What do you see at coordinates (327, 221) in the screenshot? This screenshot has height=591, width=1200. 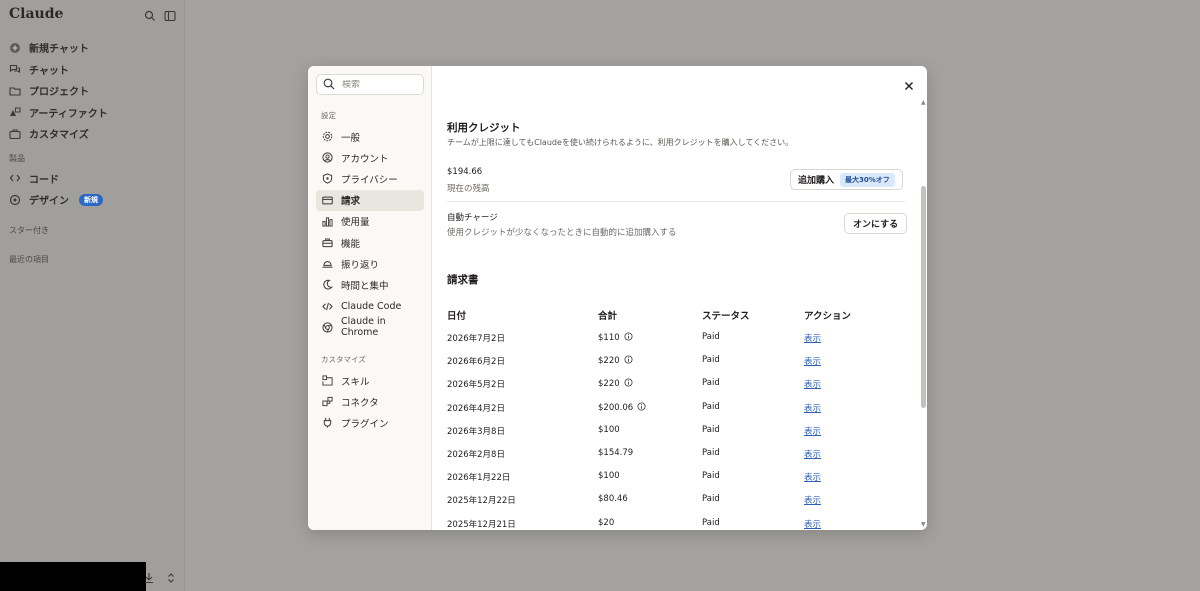 I see `bar-chart-icon` at bounding box center [327, 221].